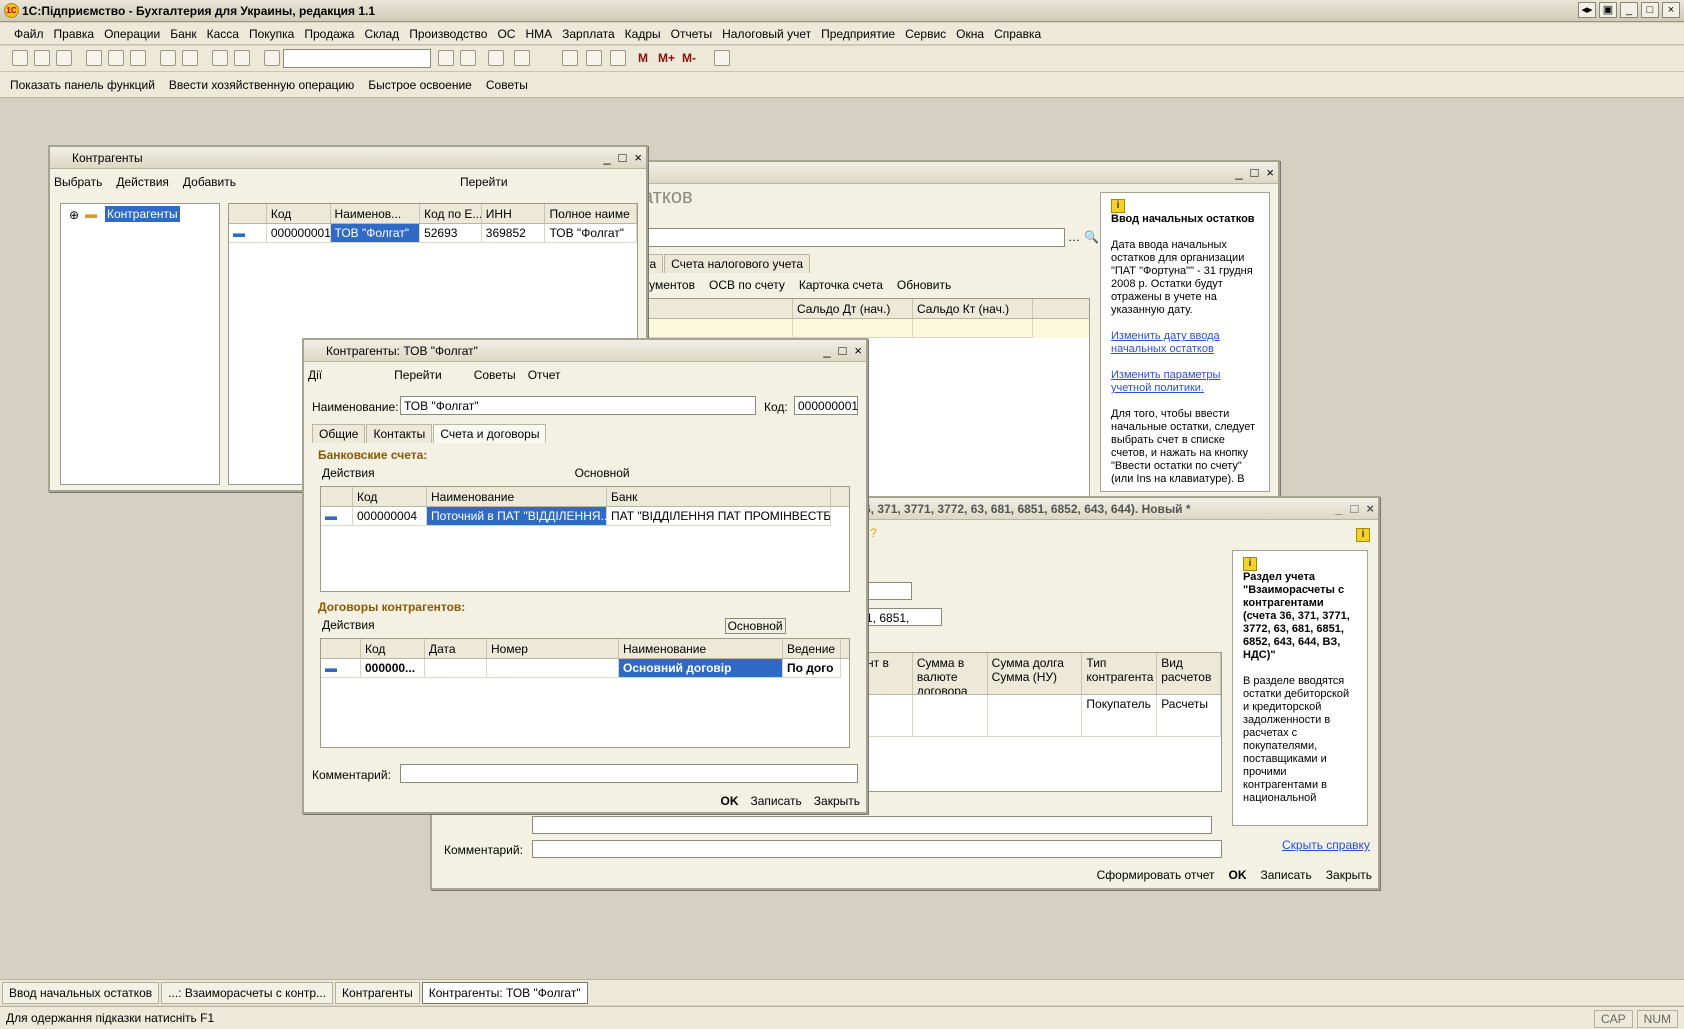 The width and height of the screenshot is (1684, 1029). What do you see at coordinates (377, 992) in the screenshot?
I see `task-contractors: Контрагенты` at bounding box center [377, 992].